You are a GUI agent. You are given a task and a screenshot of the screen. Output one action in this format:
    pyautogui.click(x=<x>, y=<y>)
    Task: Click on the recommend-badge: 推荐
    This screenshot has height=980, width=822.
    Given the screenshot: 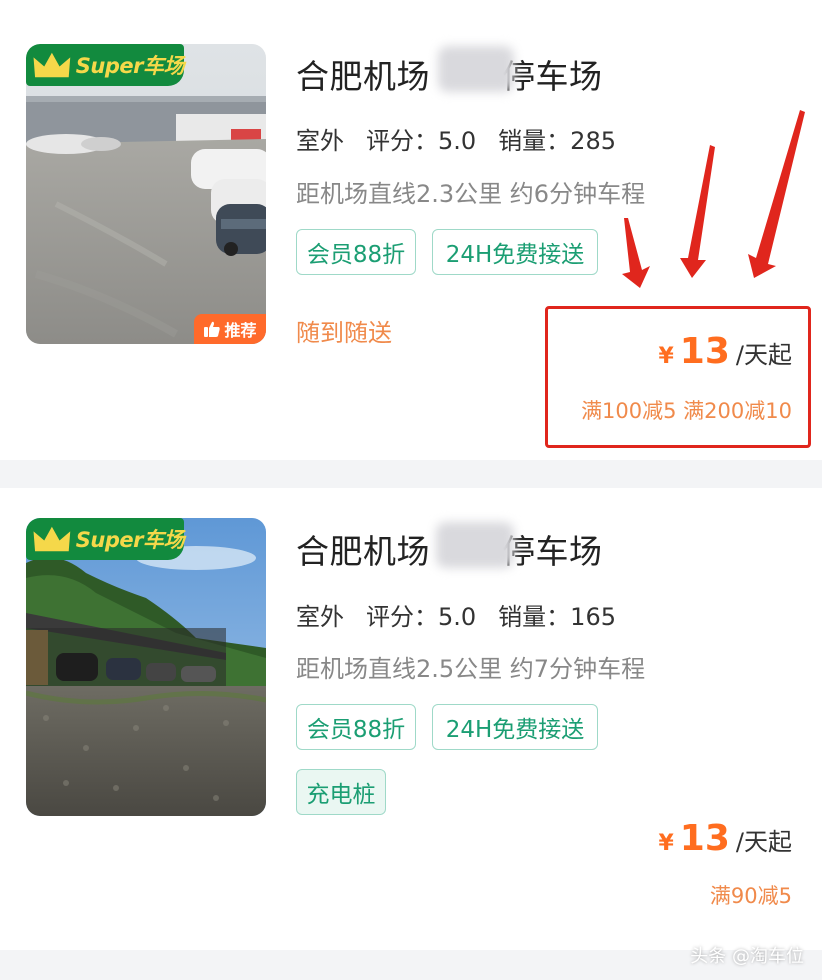 What is the action you would take?
    pyautogui.click(x=230, y=329)
    